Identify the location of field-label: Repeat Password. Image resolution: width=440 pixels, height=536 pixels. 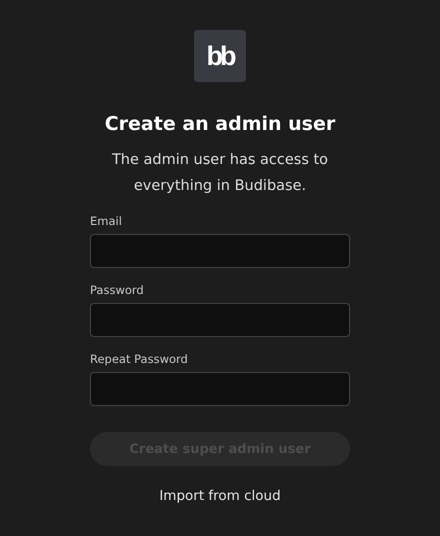
(139, 359).